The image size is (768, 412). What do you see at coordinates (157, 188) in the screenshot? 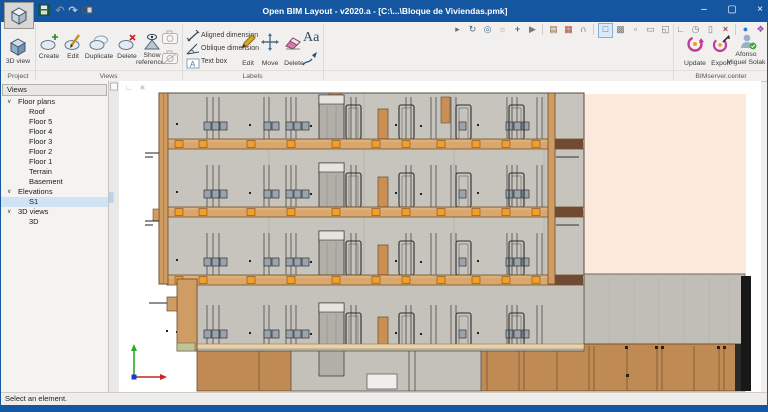
I see `left-facade` at bounding box center [157, 188].